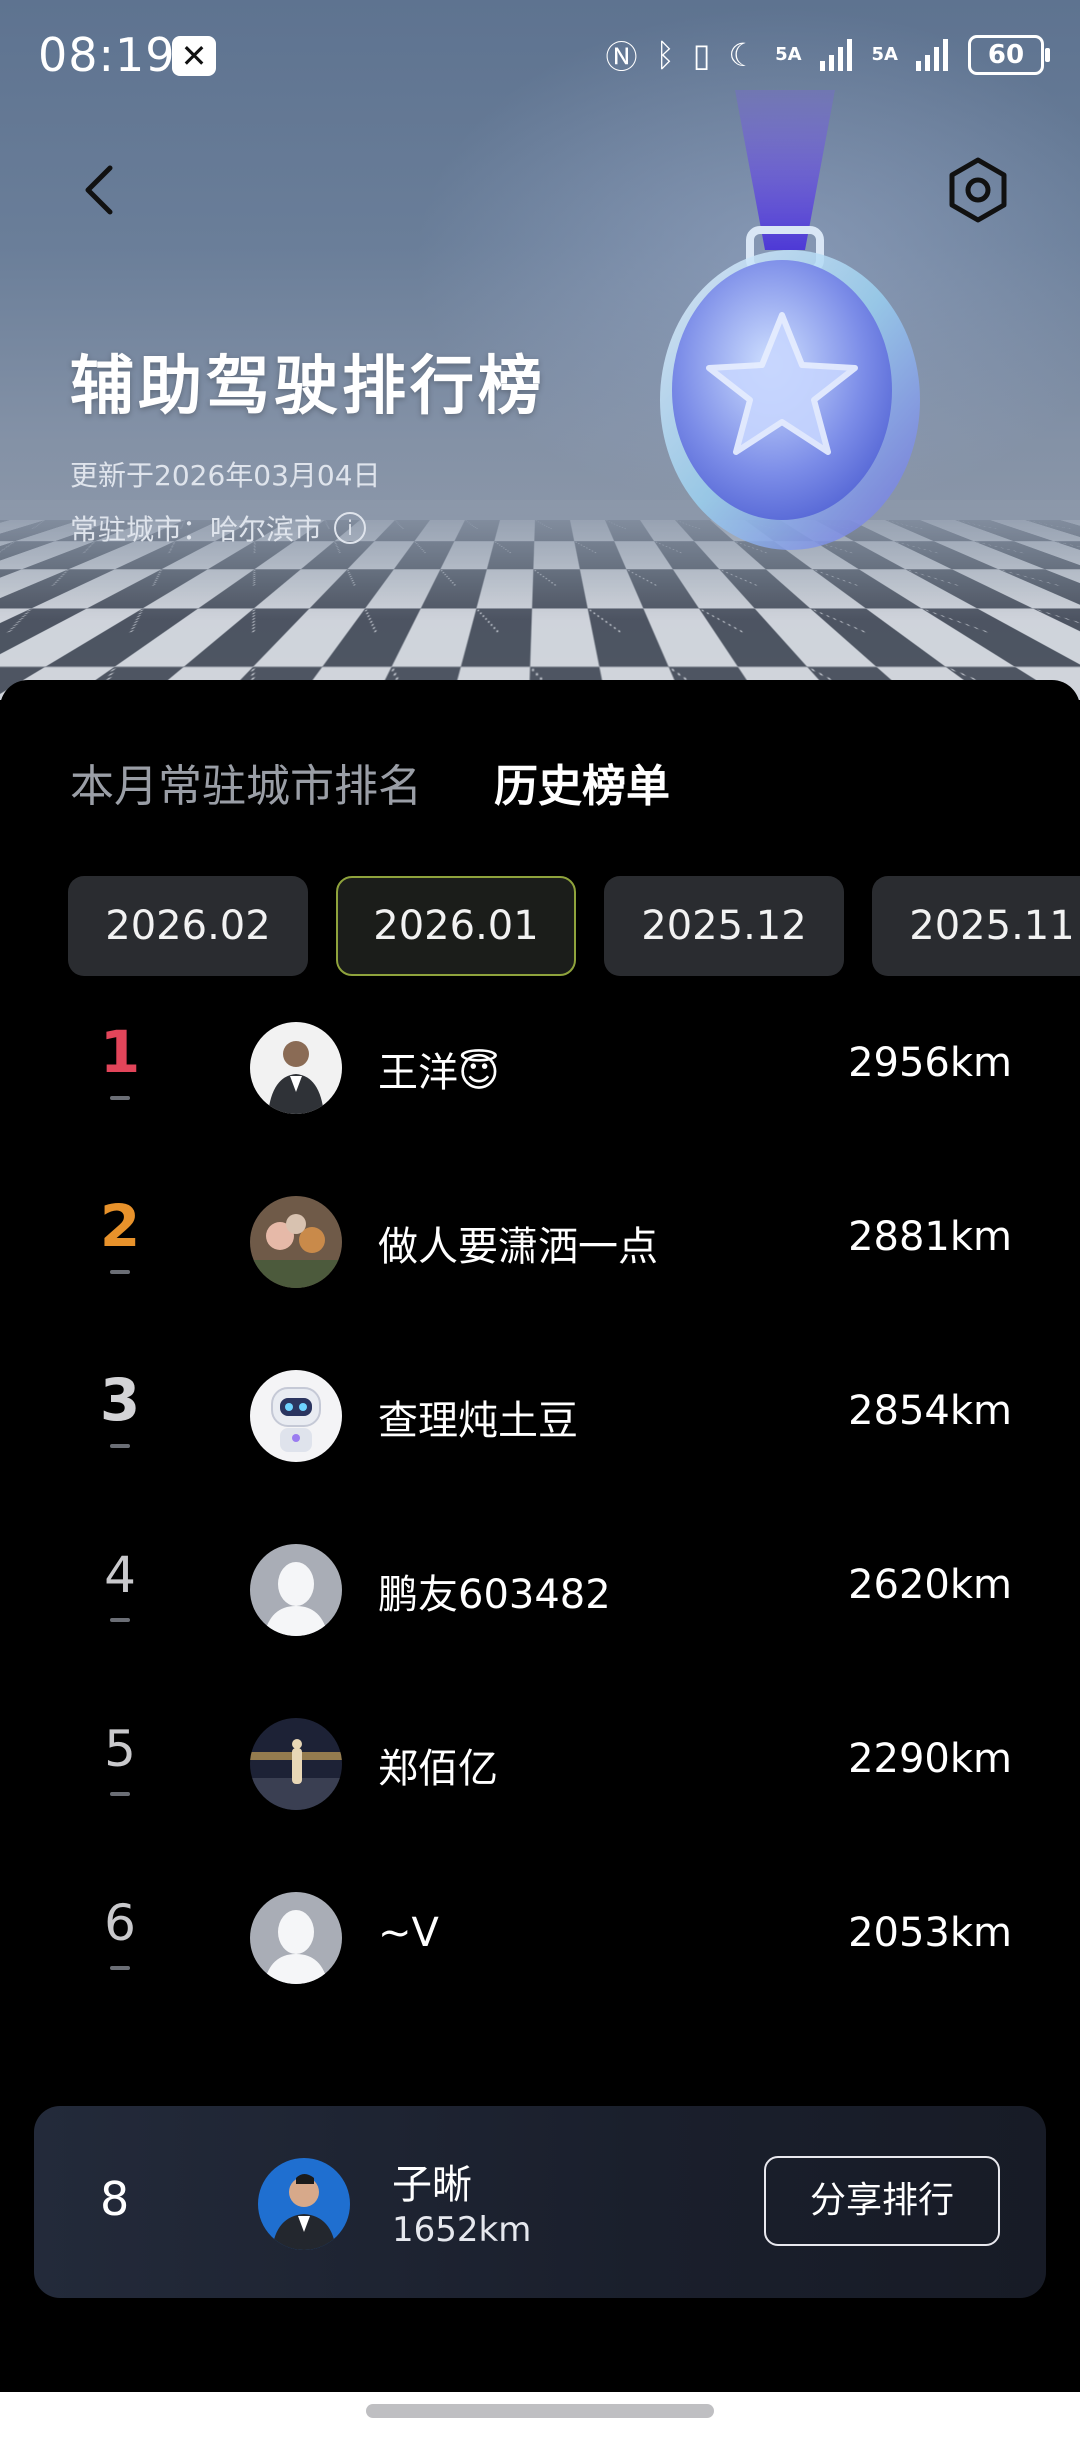 The width and height of the screenshot is (1080, 2444). What do you see at coordinates (120, 1923) in the screenshot?
I see `rank-number: 6` at bounding box center [120, 1923].